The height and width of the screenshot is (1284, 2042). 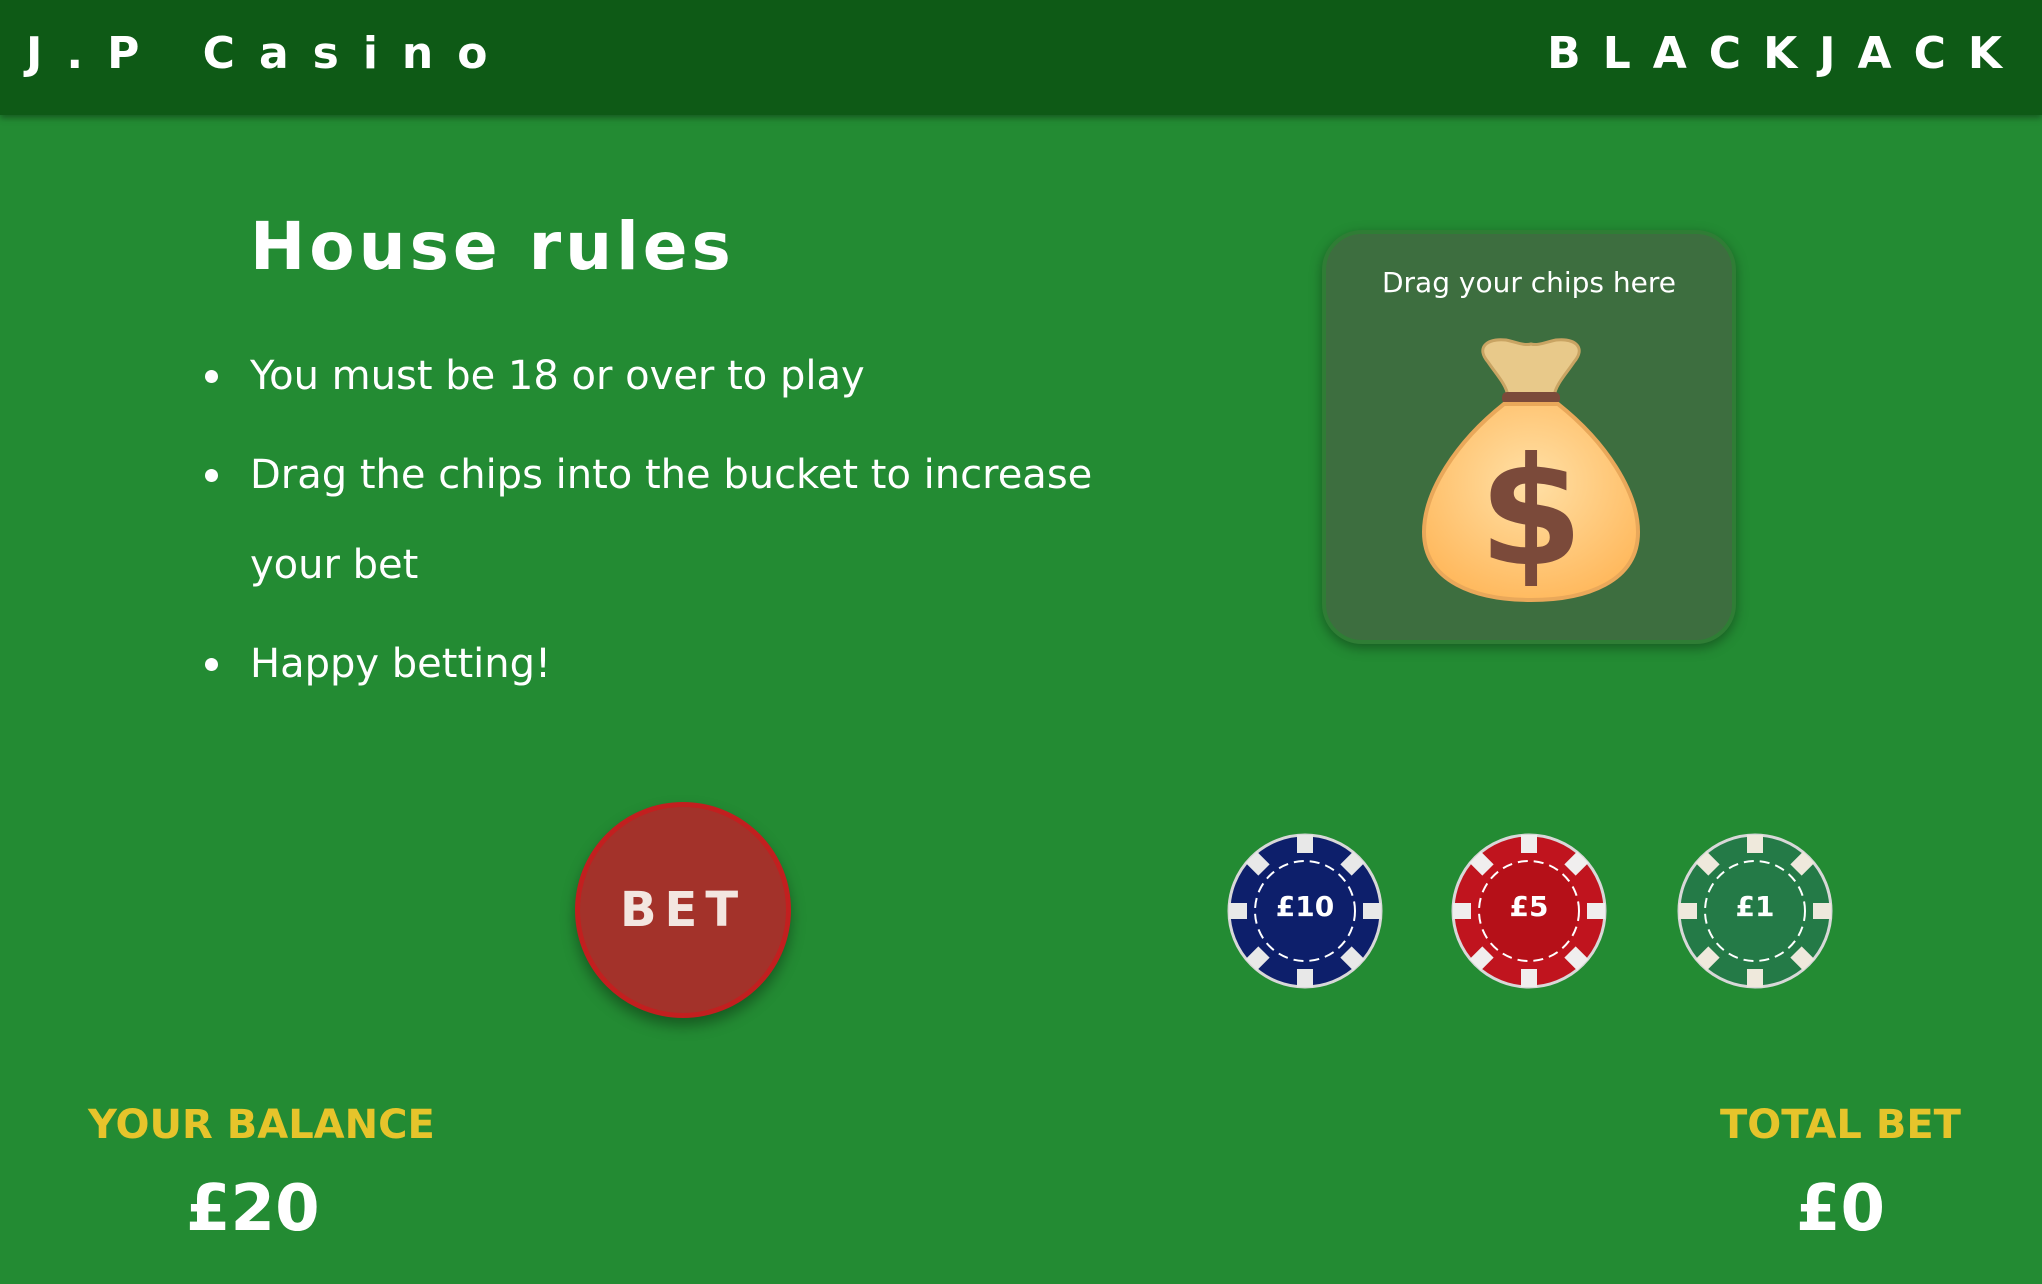 I want to click on chip-10: £10, so click(x=1305, y=911).